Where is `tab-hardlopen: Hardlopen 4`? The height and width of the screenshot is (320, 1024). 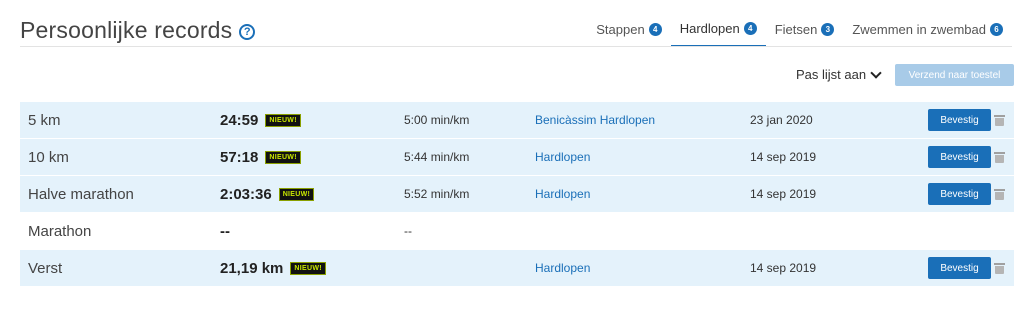
tab-hardlopen: Hardlopen 4 is located at coordinates (718, 29).